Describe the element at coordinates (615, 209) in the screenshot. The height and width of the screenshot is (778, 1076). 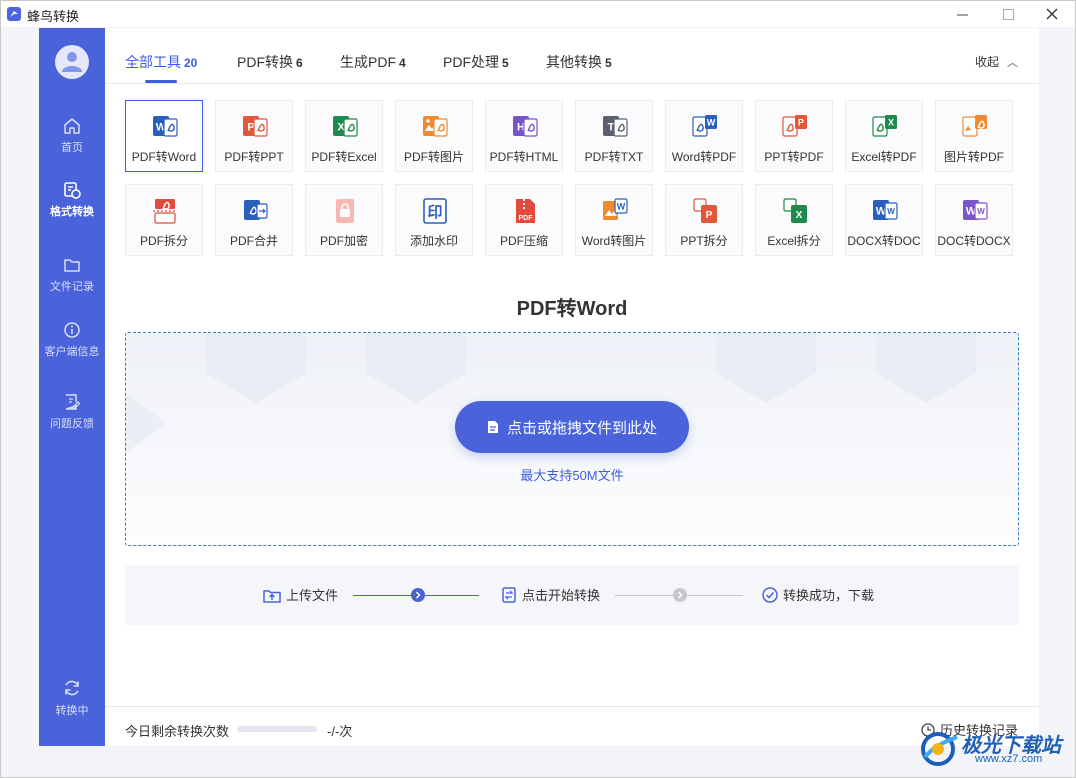
I see `word-to-image-icon: W` at that location.